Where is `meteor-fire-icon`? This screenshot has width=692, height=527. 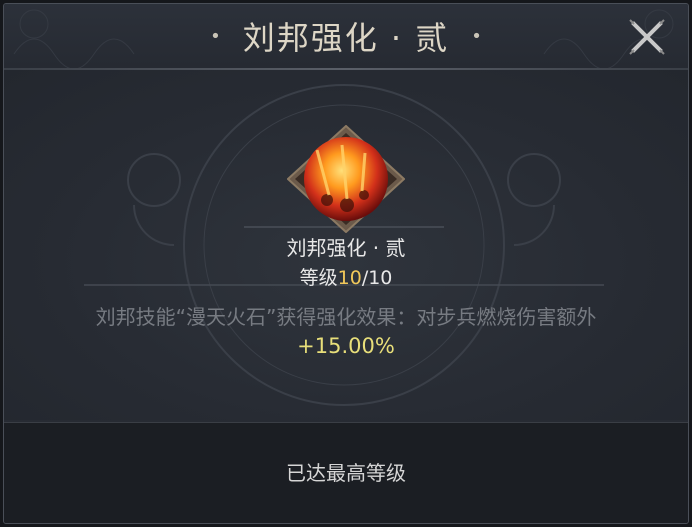
meteor-fire-icon is located at coordinates (346, 179).